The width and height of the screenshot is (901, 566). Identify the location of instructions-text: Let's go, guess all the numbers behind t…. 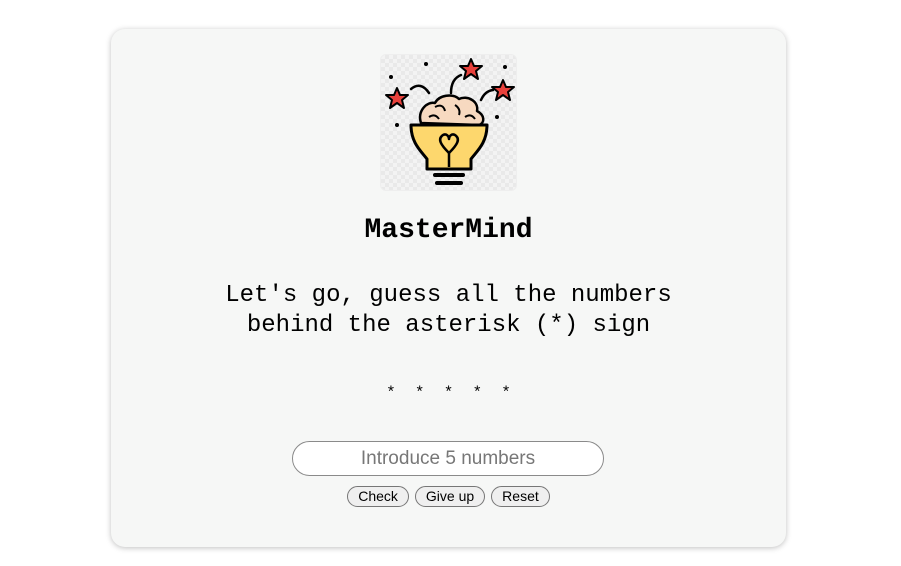
(448, 311).